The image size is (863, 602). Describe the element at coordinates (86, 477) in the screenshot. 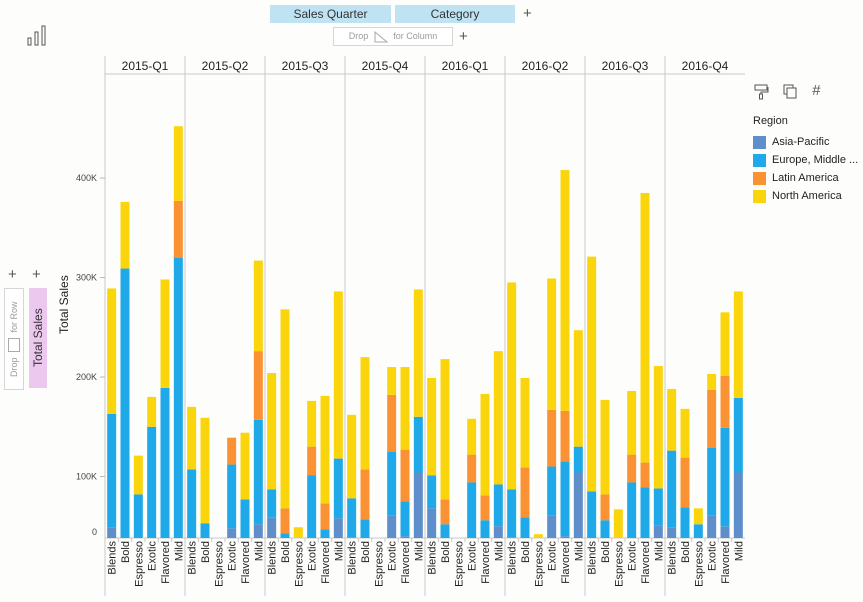

I see `y-tick-label: 100K` at that location.